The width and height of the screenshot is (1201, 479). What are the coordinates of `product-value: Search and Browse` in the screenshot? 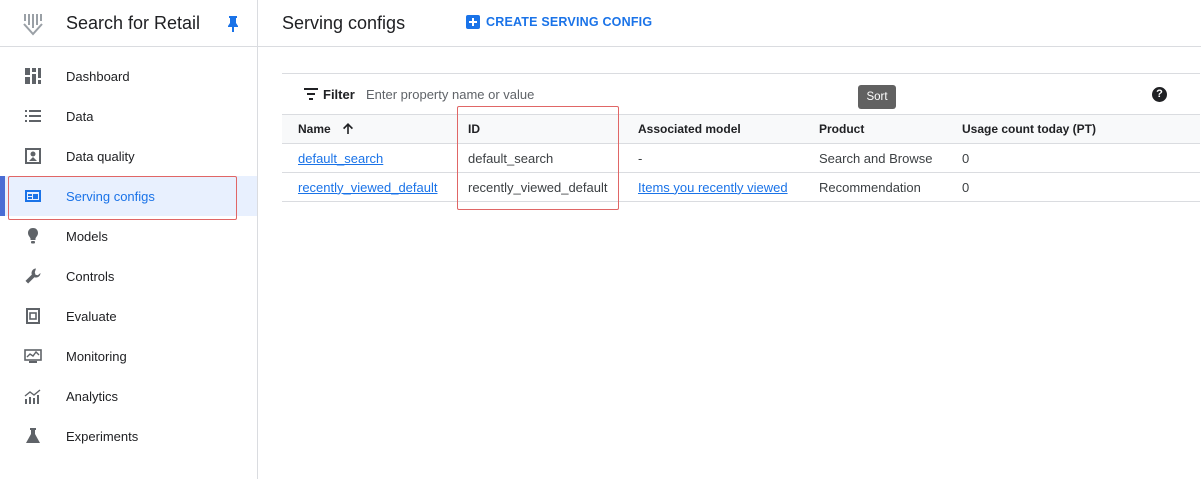 It's located at (876, 158).